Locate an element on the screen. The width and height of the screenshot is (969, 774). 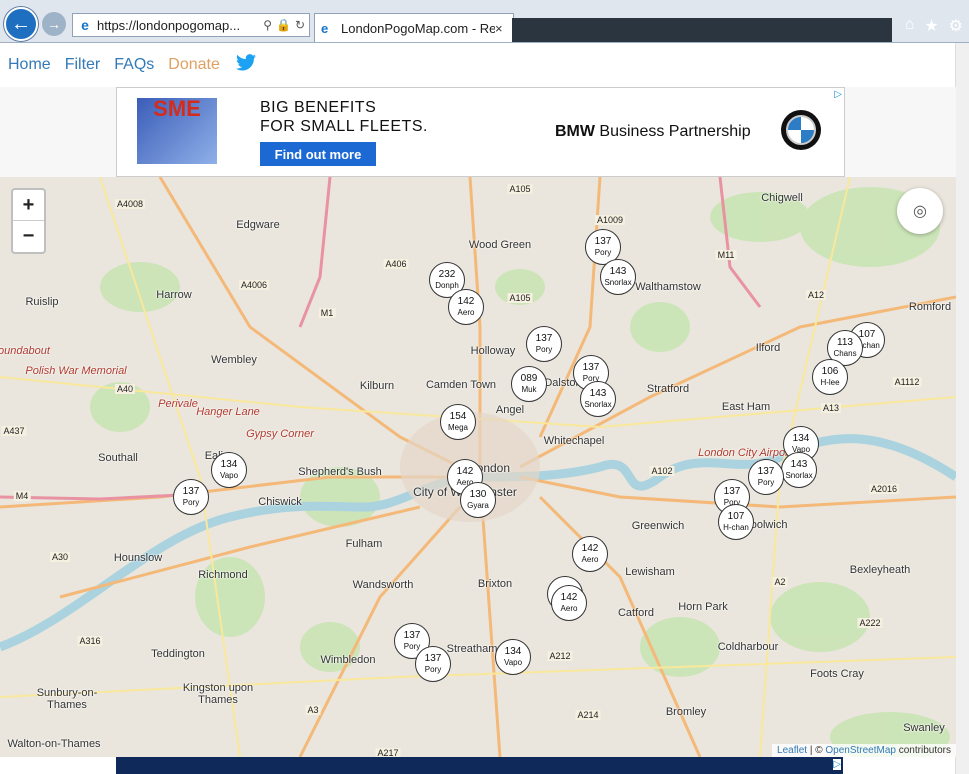
refresh-icon: ↻ is located at coordinates (300, 25).